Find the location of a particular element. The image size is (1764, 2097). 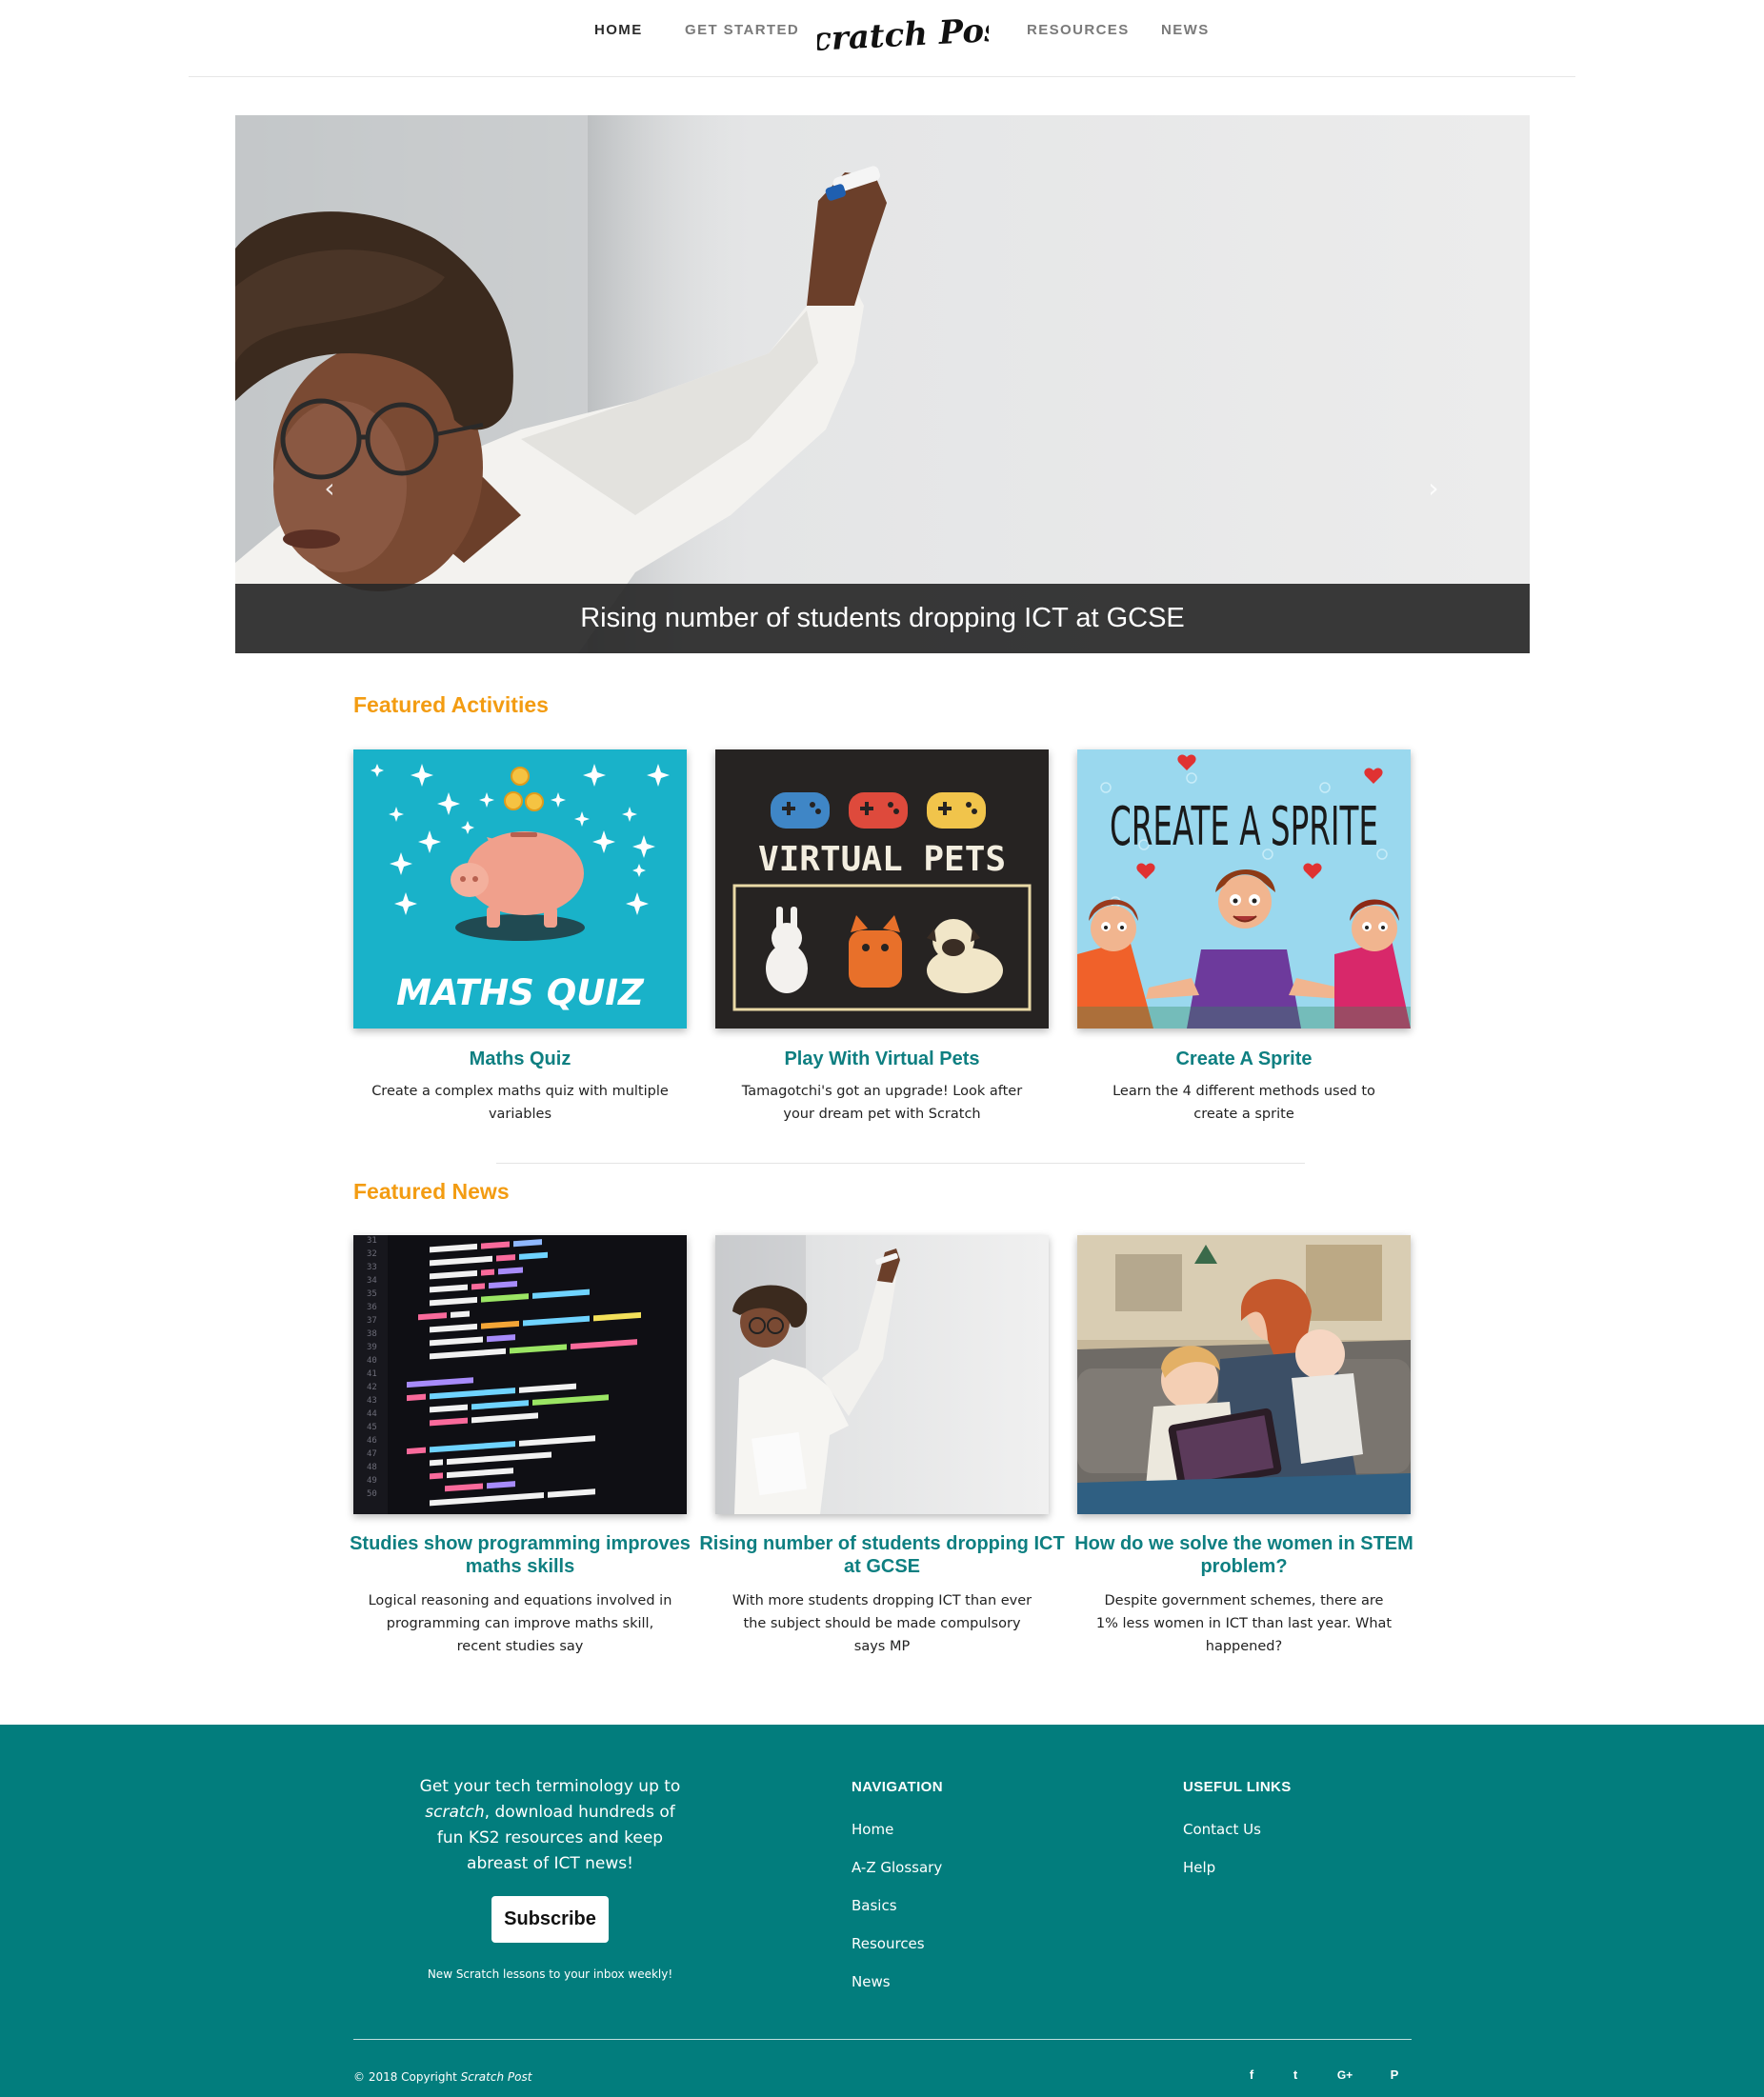

svg-text: 43 is located at coordinates (372, 1401).